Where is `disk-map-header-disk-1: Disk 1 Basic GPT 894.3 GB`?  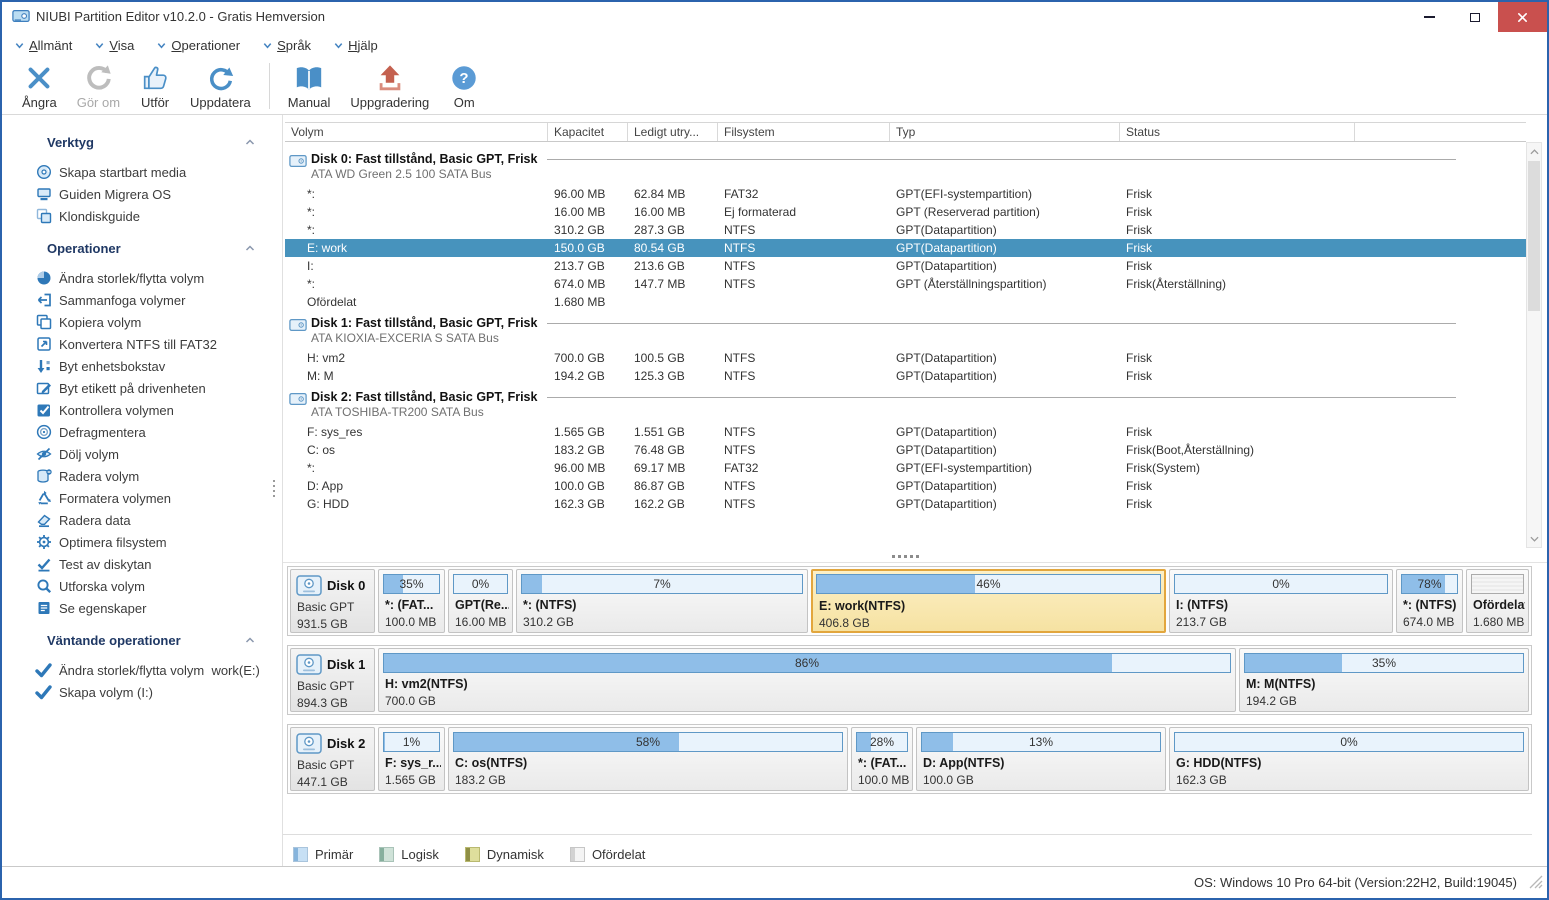
disk-map-header-disk-1: Disk 1 Basic GPT 894.3 GB is located at coordinates (332, 680).